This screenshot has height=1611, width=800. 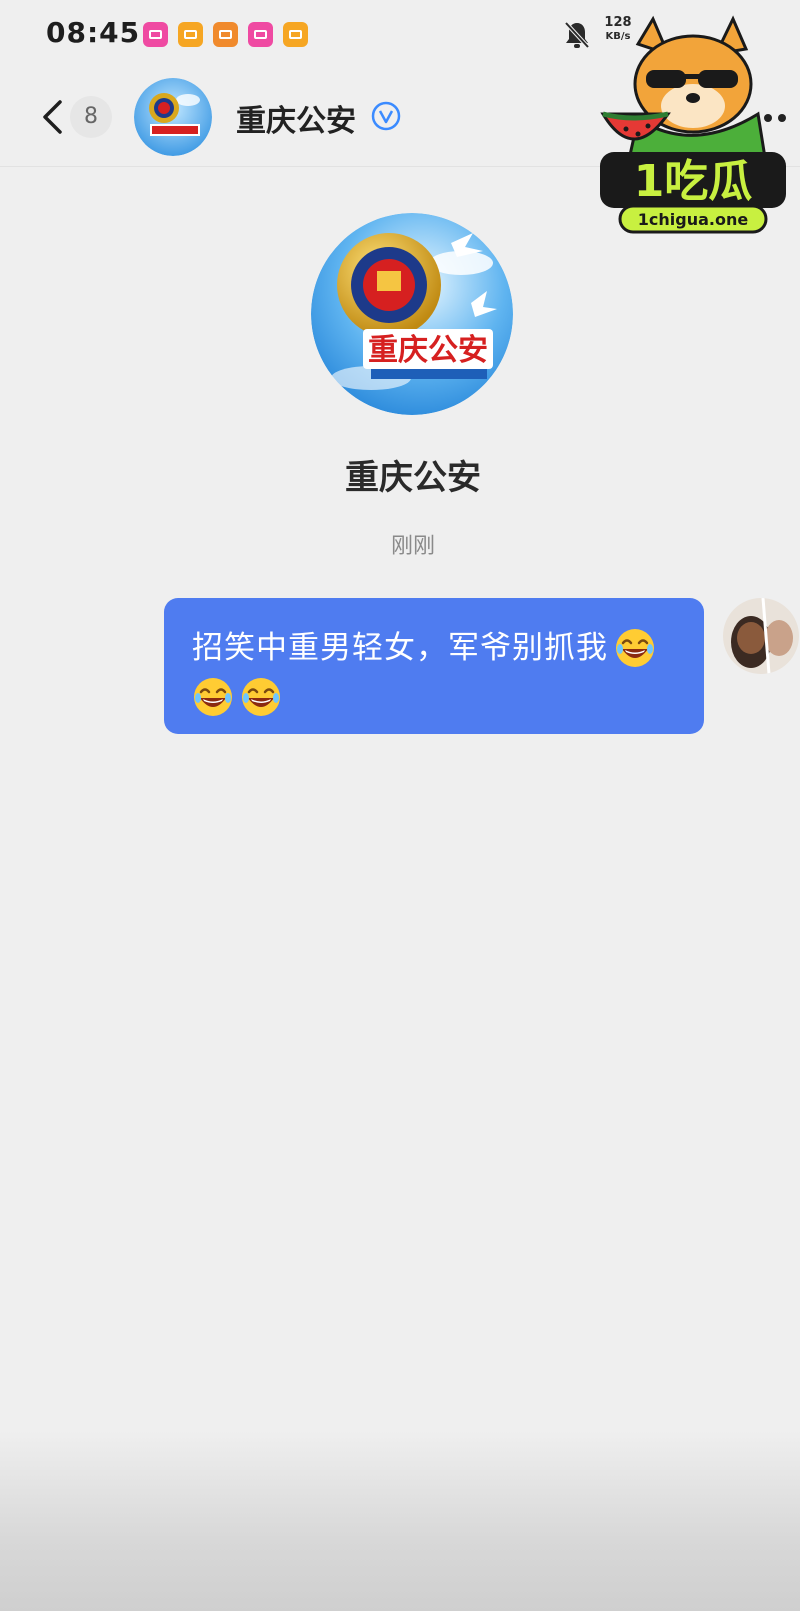 I want to click on watermark-brand: 1吃瓜, so click(x=693, y=181).